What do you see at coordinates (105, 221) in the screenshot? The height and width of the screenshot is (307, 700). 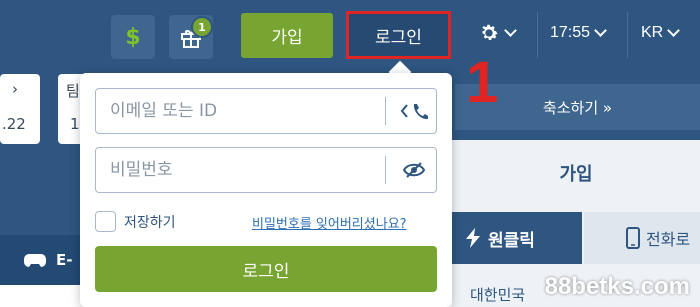 I see `remember-checkbox` at bounding box center [105, 221].